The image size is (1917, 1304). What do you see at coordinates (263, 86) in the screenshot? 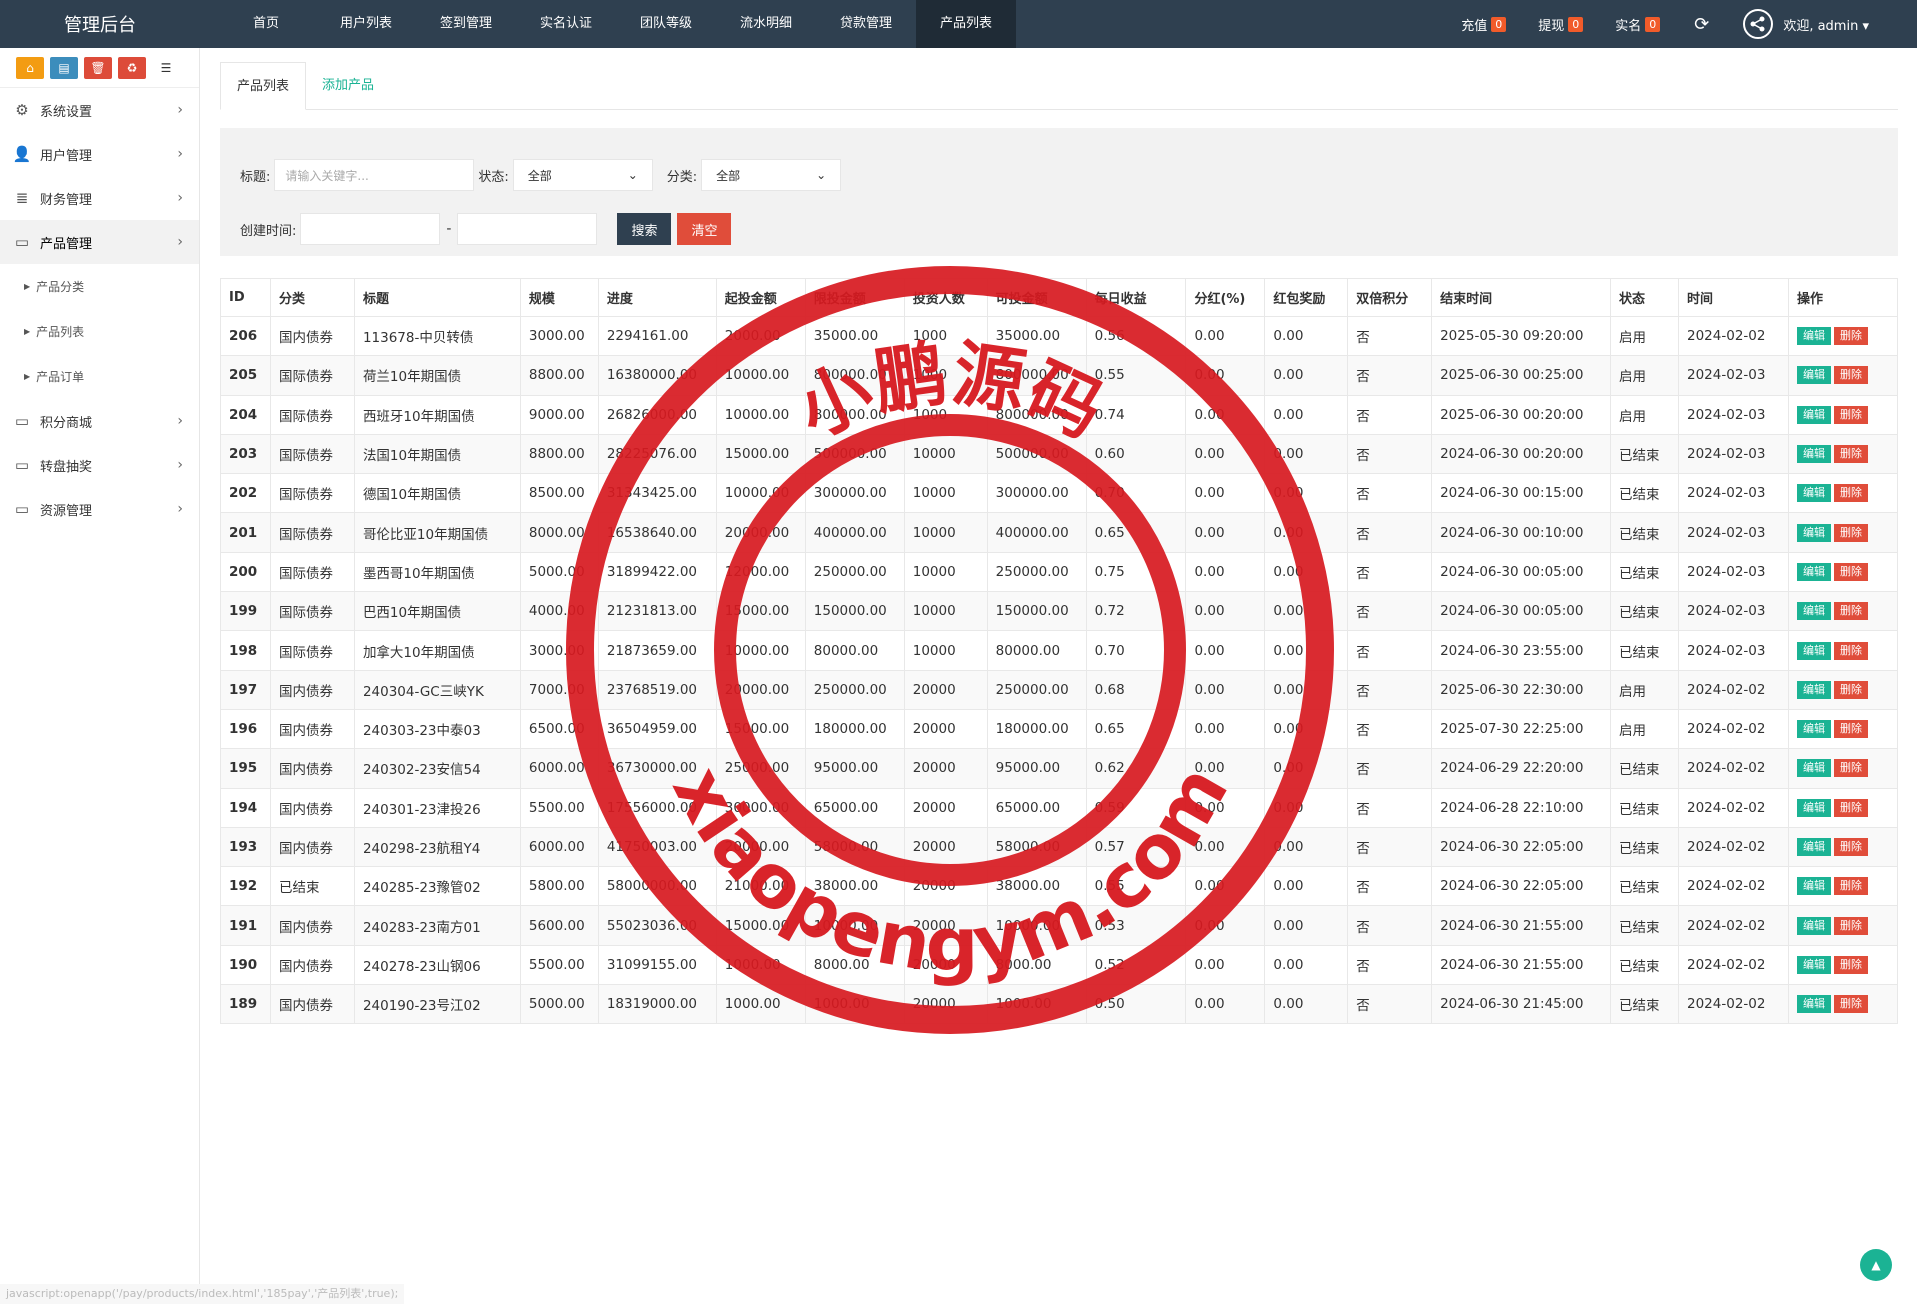
I see `tab-product-list: 产品列表` at bounding box center [263, 86].